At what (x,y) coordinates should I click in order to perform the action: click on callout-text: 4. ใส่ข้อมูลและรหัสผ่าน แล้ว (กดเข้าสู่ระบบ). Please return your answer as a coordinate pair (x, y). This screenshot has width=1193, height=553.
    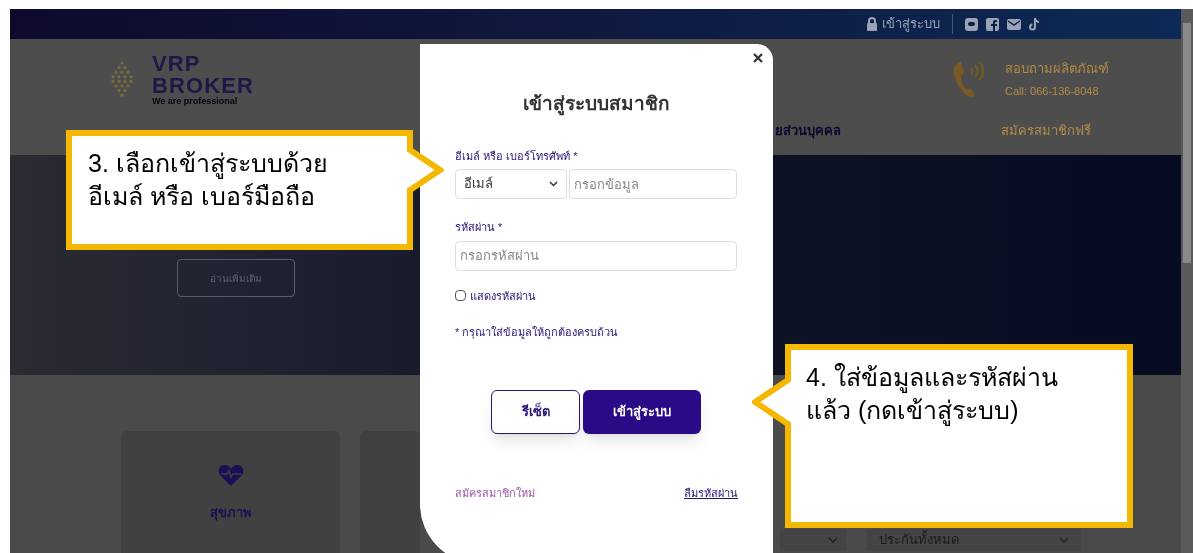
    Looking at the image, I should click on (932, 394).